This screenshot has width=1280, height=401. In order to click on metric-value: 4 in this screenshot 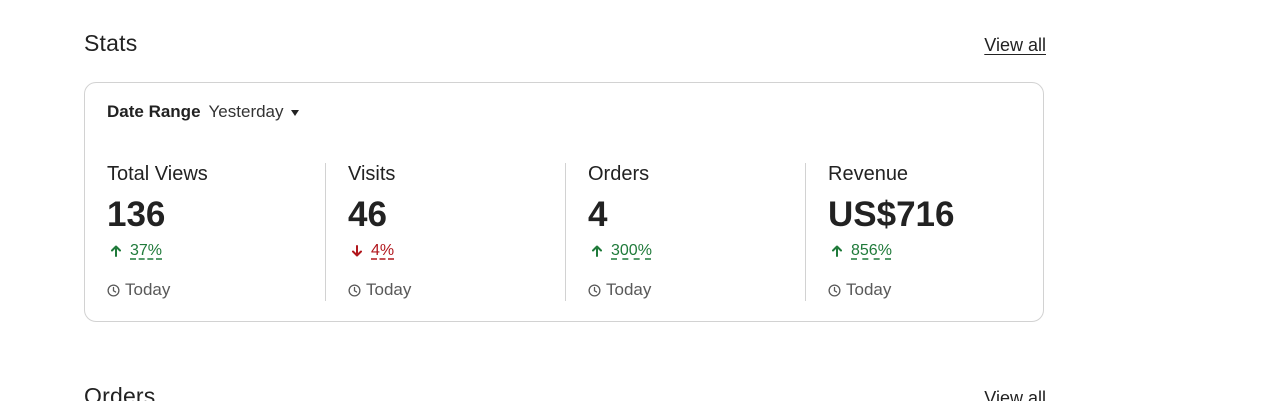, I will do `click(598, 214)`.